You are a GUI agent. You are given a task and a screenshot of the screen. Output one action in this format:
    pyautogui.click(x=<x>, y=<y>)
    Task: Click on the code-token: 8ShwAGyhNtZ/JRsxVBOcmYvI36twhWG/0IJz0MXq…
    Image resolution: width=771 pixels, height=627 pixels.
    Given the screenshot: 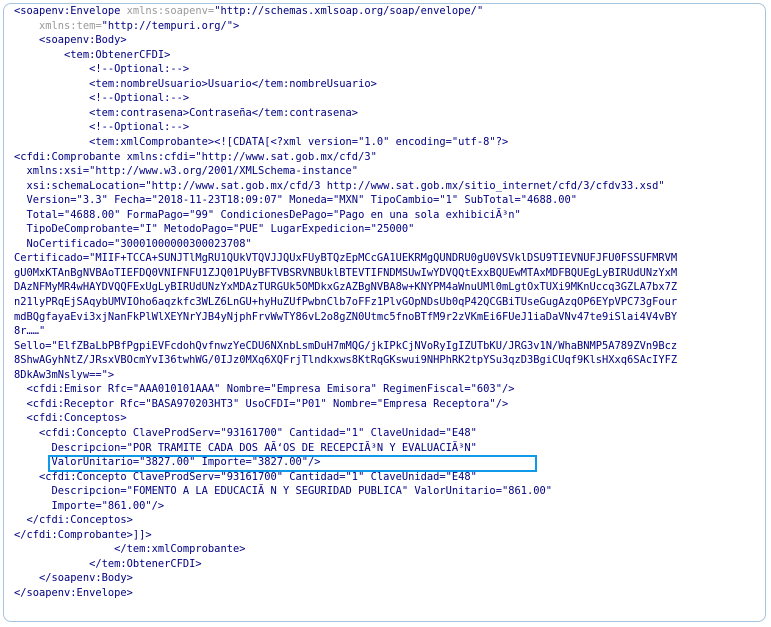 What is the action you would take?
    pyautogui.click(x=346, y=360)
    